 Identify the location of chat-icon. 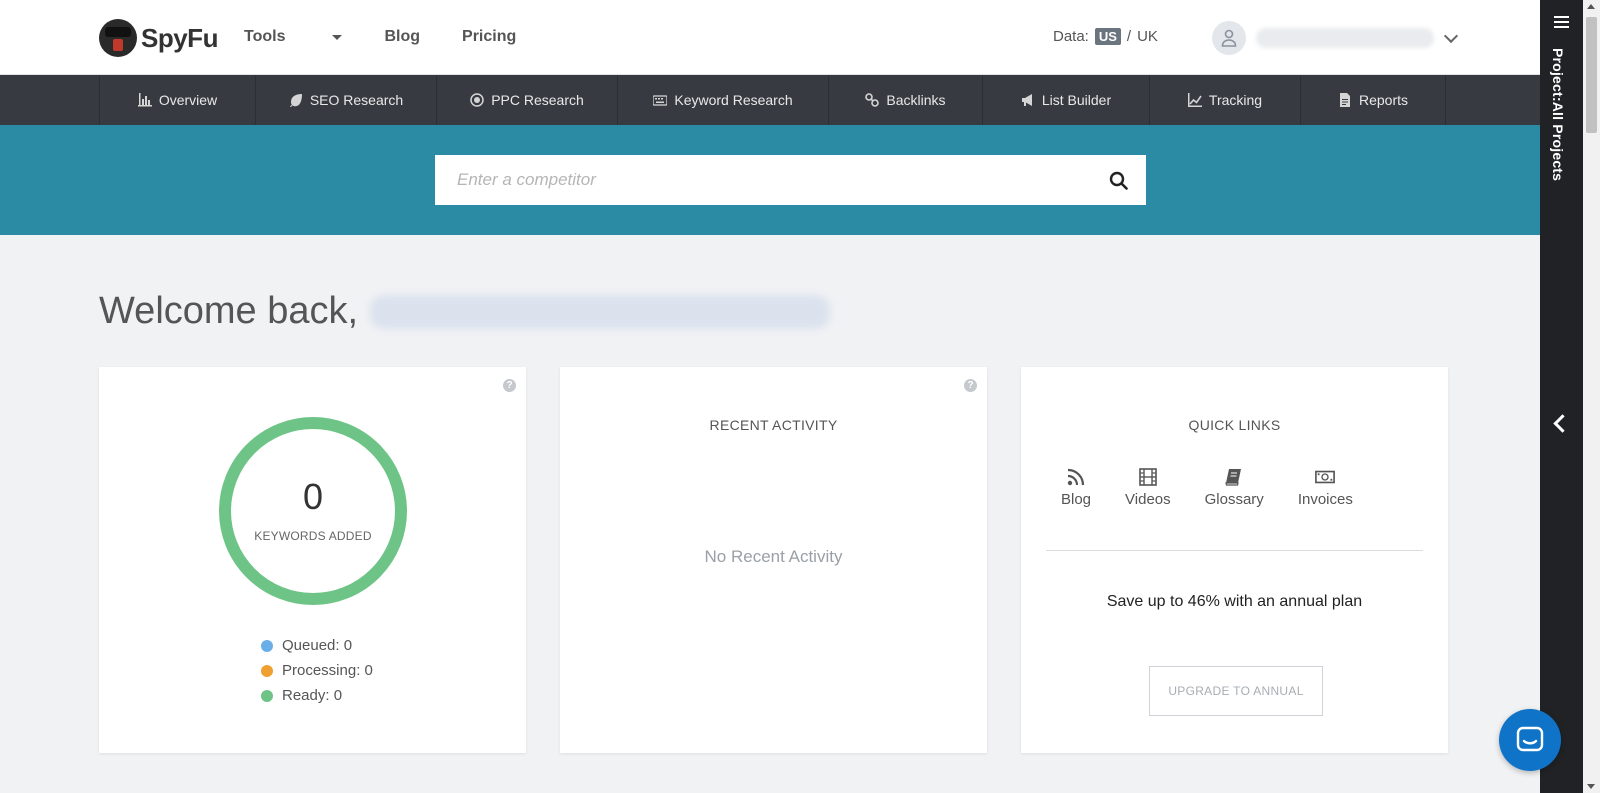
(1530, 739).